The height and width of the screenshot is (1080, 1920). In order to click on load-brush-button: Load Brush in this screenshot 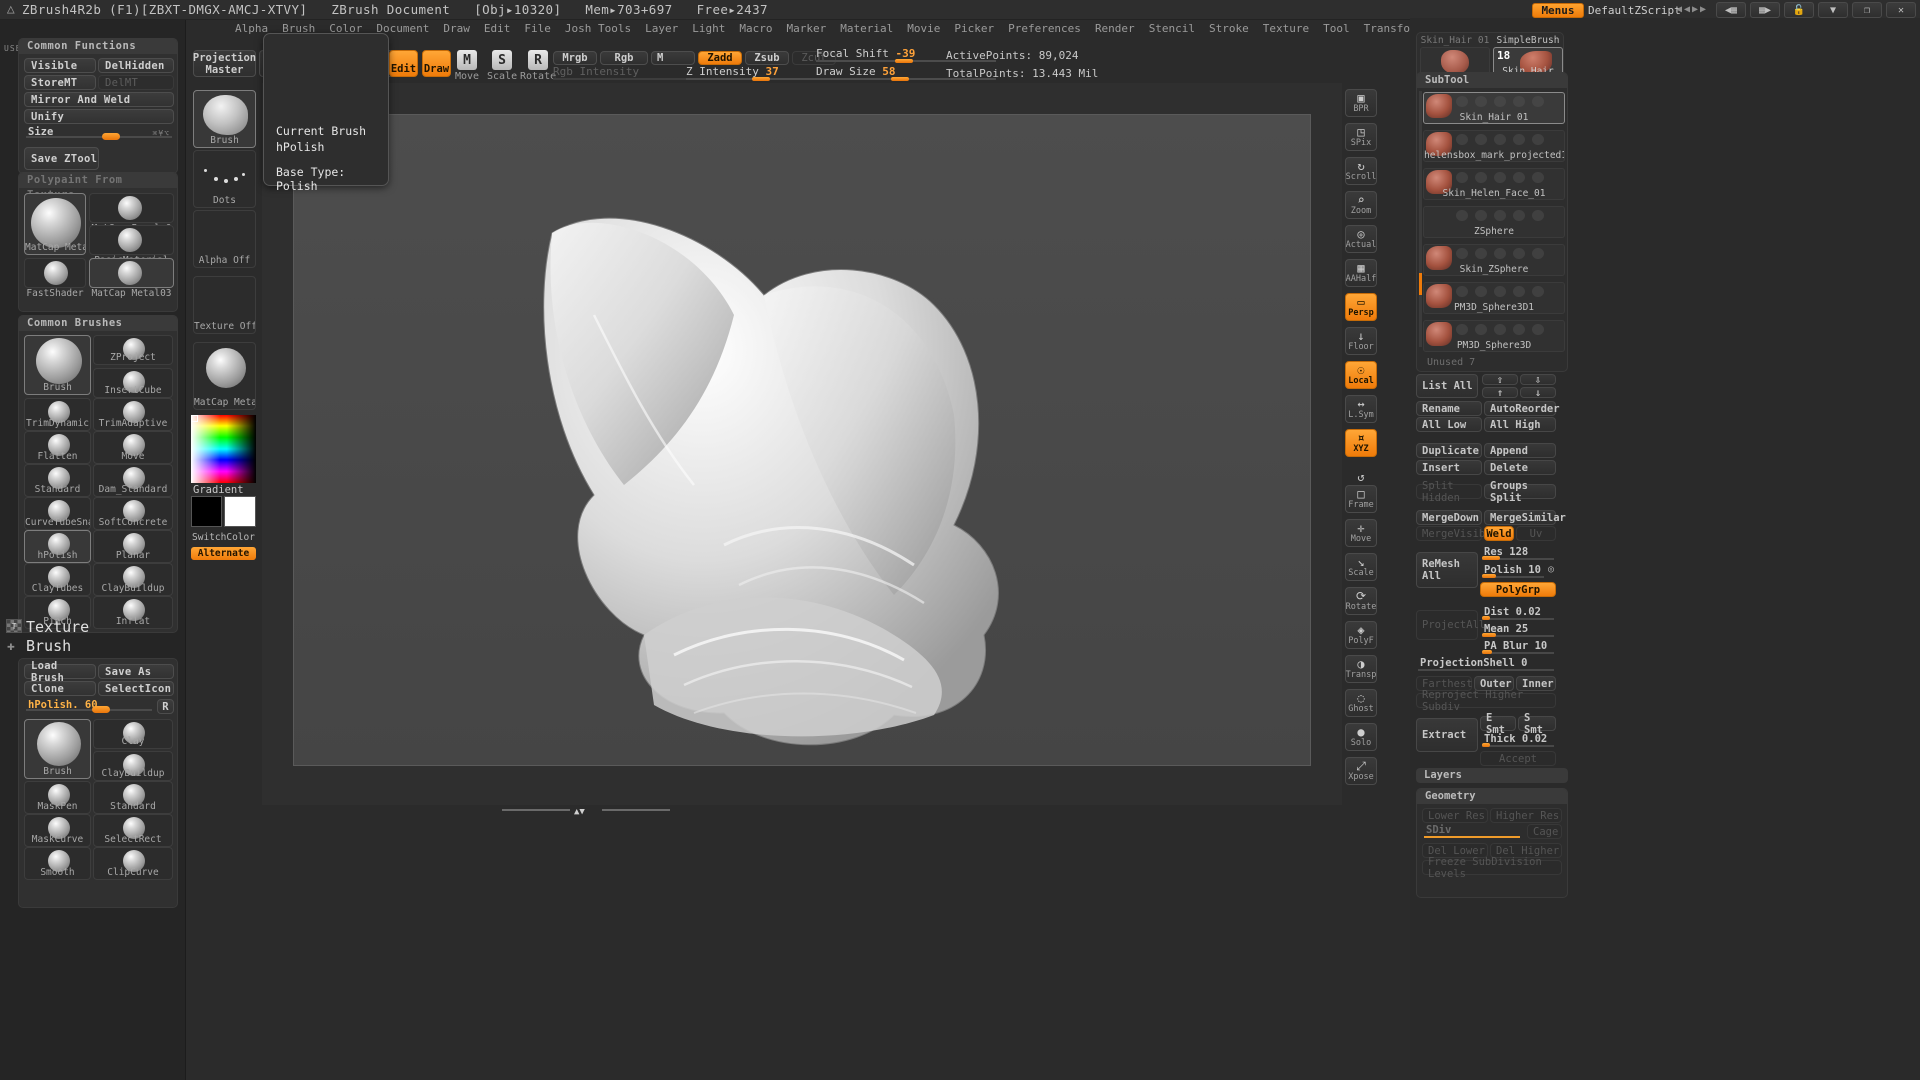, I will do `click(60, 672)`.